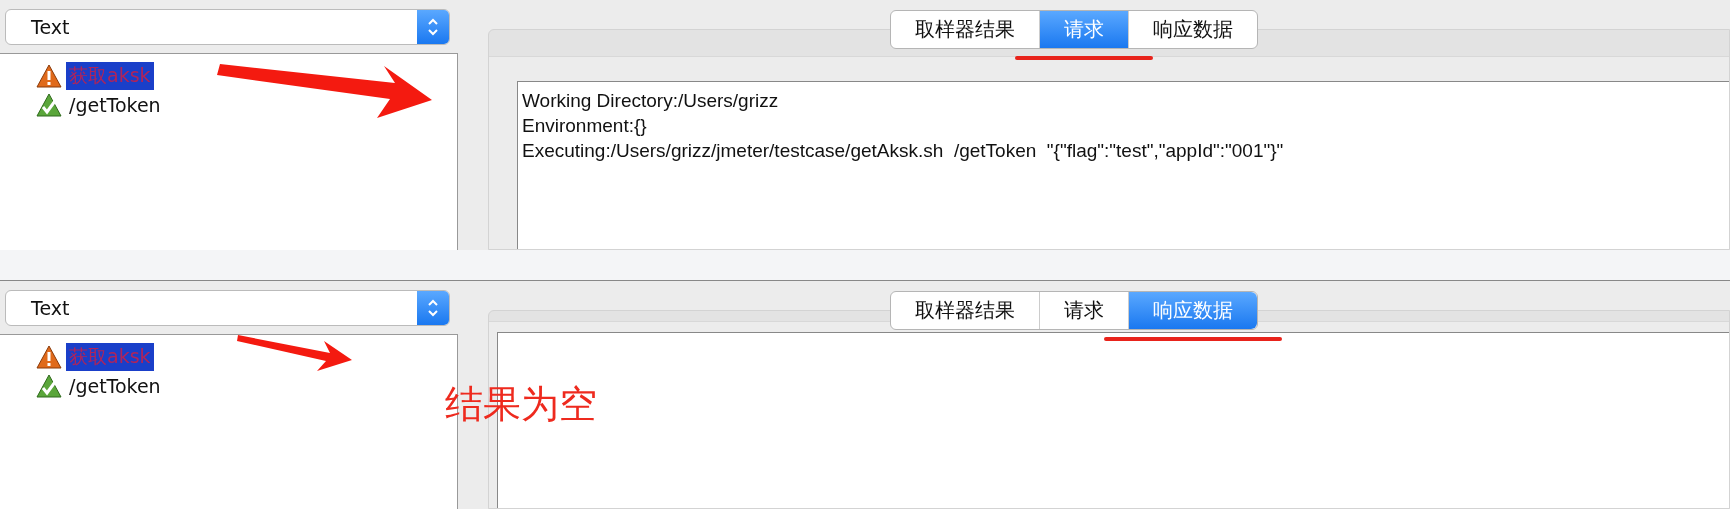 The height and width of the screenshot is (509, 1730). I want to click on text-line: Environment:{}, so click(585, 126).